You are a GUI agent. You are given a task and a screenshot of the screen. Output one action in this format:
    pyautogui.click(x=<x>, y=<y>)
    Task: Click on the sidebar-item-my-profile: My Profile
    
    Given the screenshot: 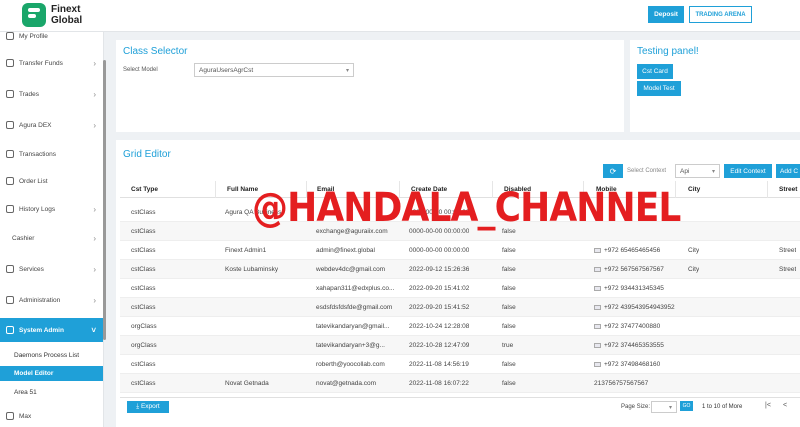 What is the action you would take?
    pyautogui.click(x=51, y=38)
    